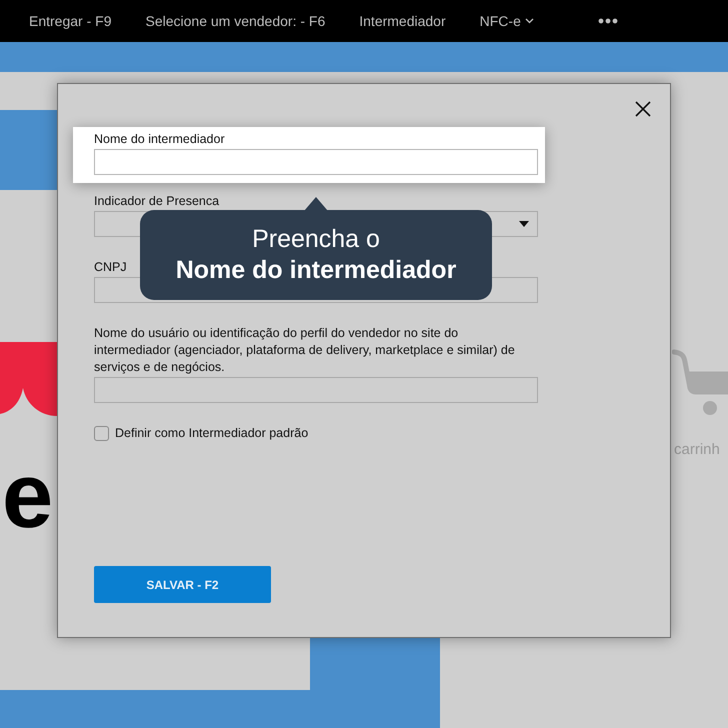  I want to click on nav-link: Entregar - F9, so click(70, 21).